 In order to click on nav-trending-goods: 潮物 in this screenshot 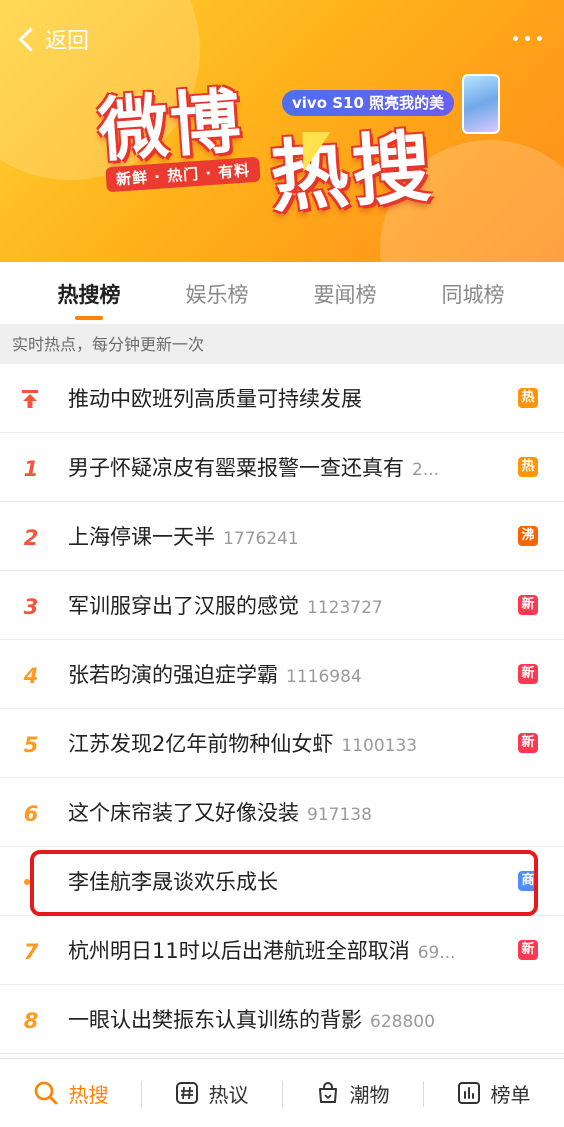, I will do `click(352, 1093)`.